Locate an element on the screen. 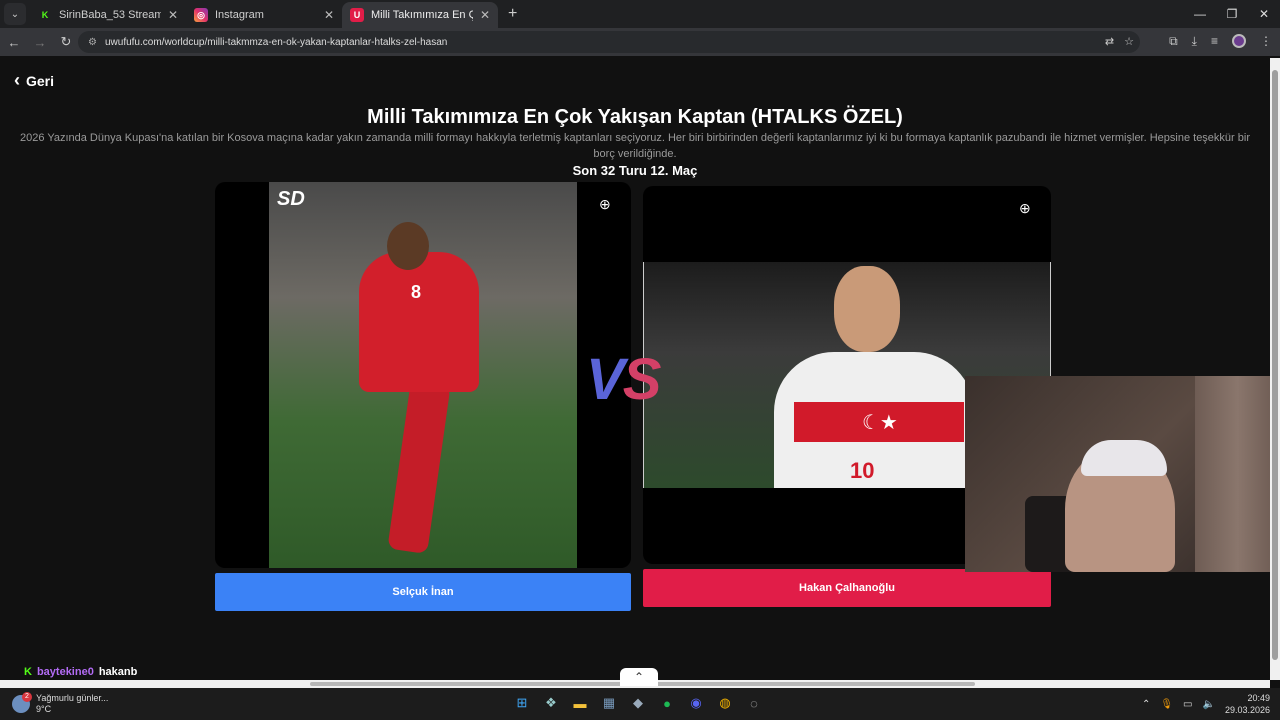  taskbar-apps: ⊞ ❖ ▬ ▦ ◆ ● ◉ ◍ ◌ is located at coordinates (638, 703).